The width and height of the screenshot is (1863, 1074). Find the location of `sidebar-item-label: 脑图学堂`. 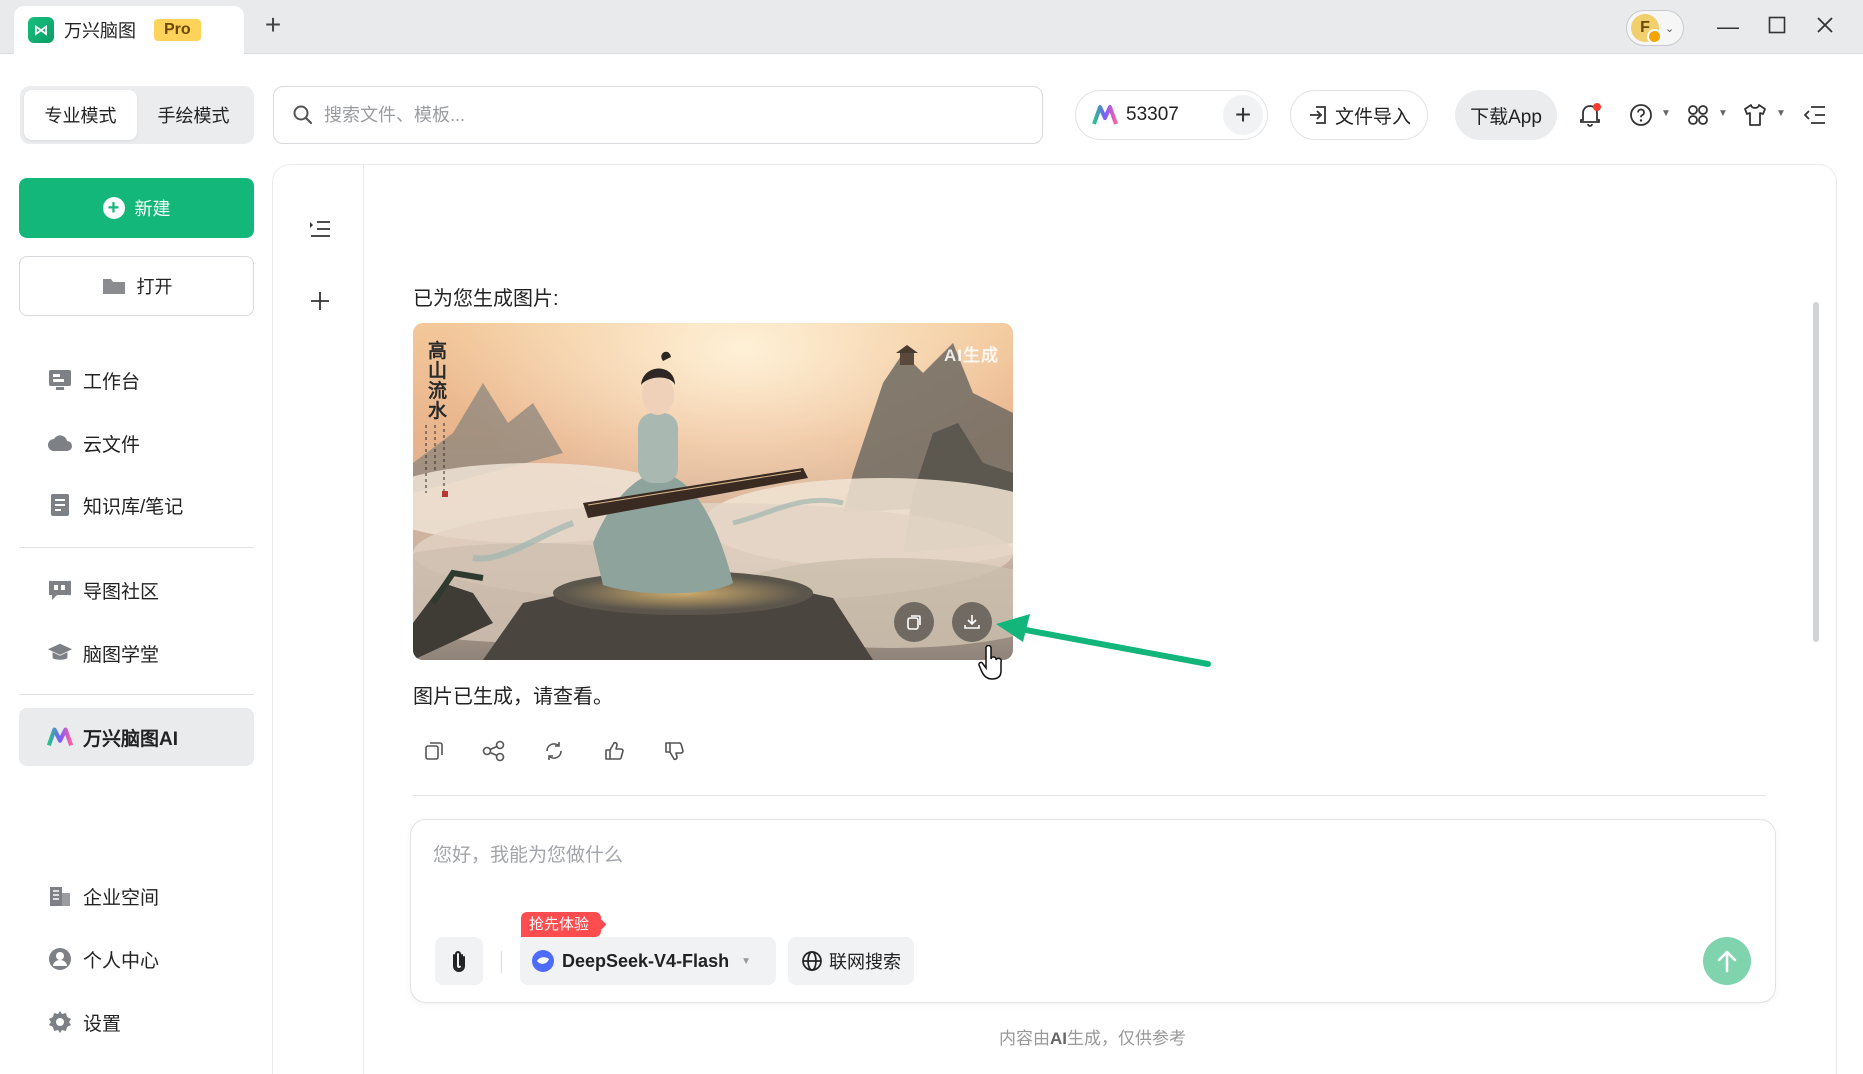

sidebar-item-label: 脑图学堂 is located at coordinates (121, 655).